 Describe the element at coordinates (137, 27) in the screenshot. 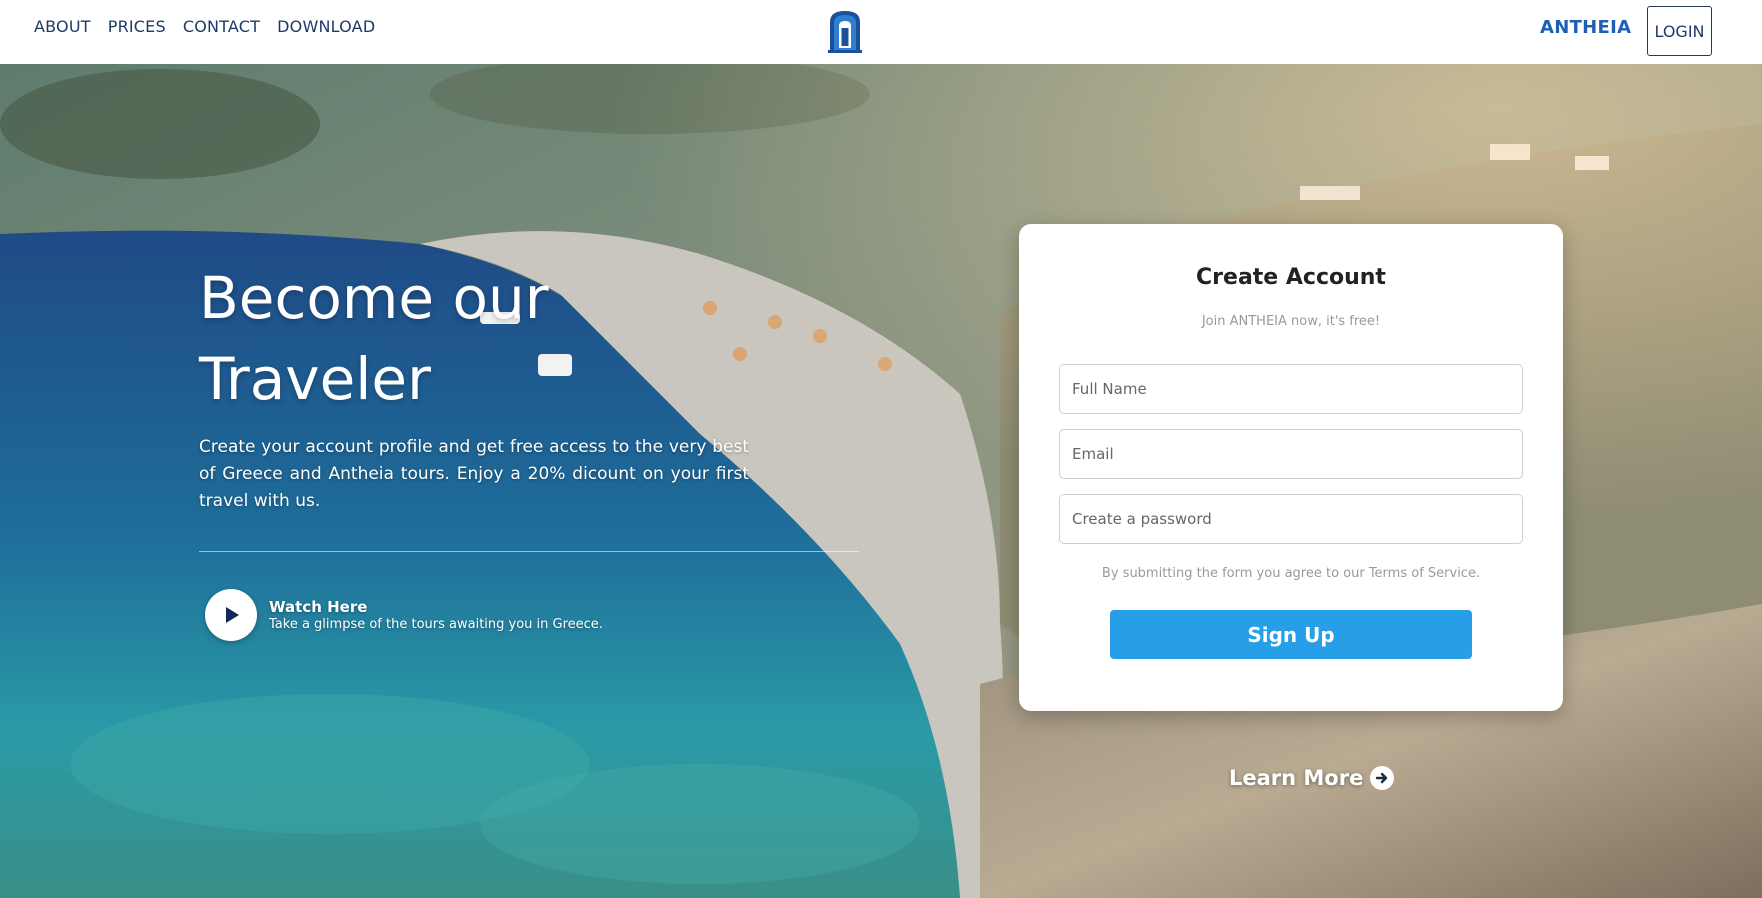

I see `nav-prices-link: PRICES` at that location.